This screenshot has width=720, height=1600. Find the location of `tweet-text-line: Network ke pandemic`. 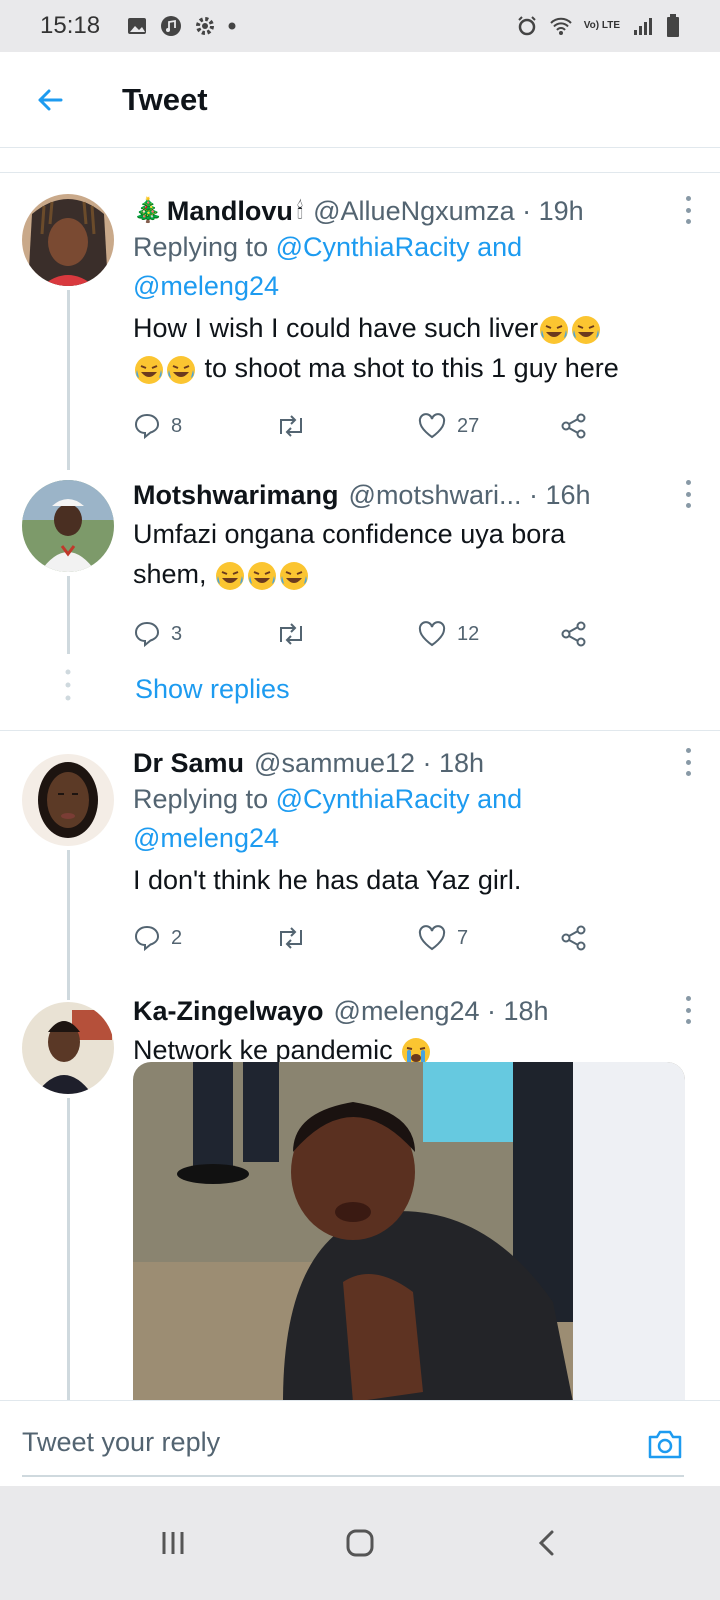

tweet-text-line: Network ke pandemic is located at coordinates (263, 1050).